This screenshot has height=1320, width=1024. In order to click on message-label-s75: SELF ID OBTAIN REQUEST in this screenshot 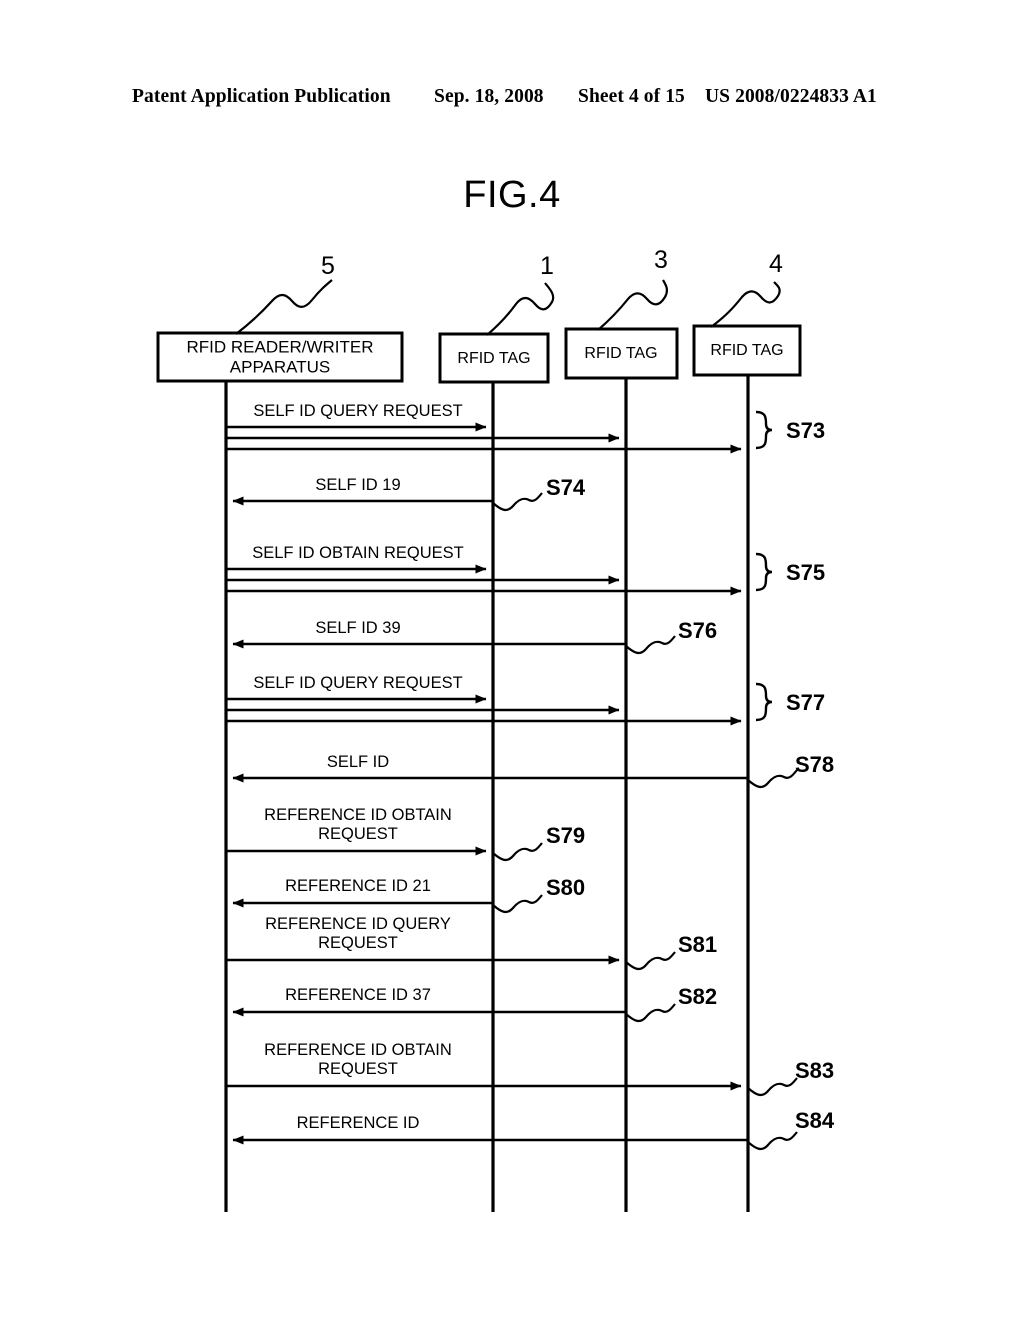, I will do `click(357, 553)`.